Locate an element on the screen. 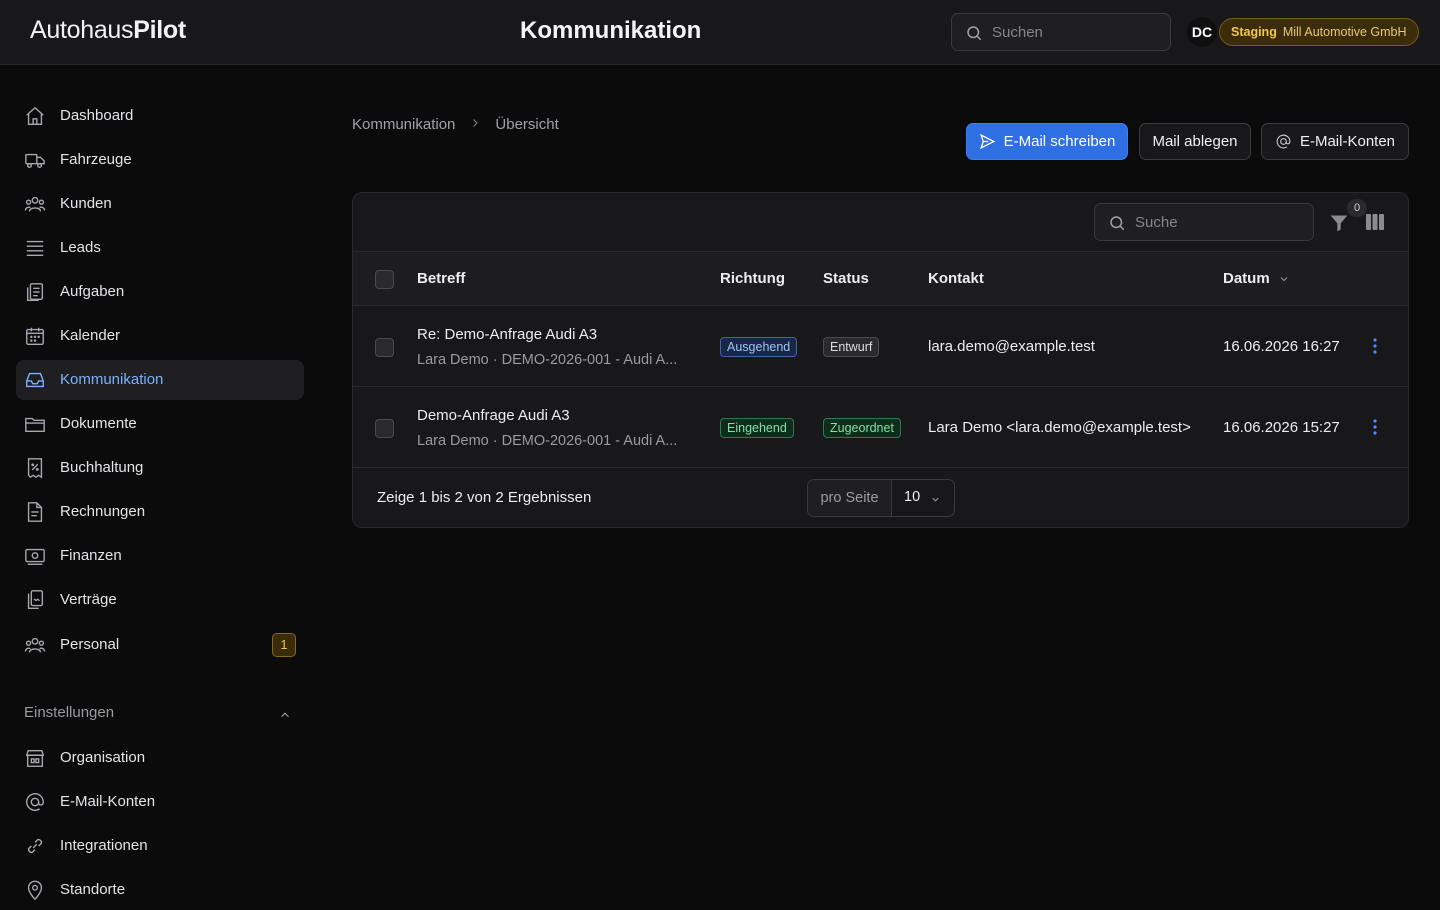  row-subject: Demo-Anfrage Audi A3 is located at coordinates (493, 415).